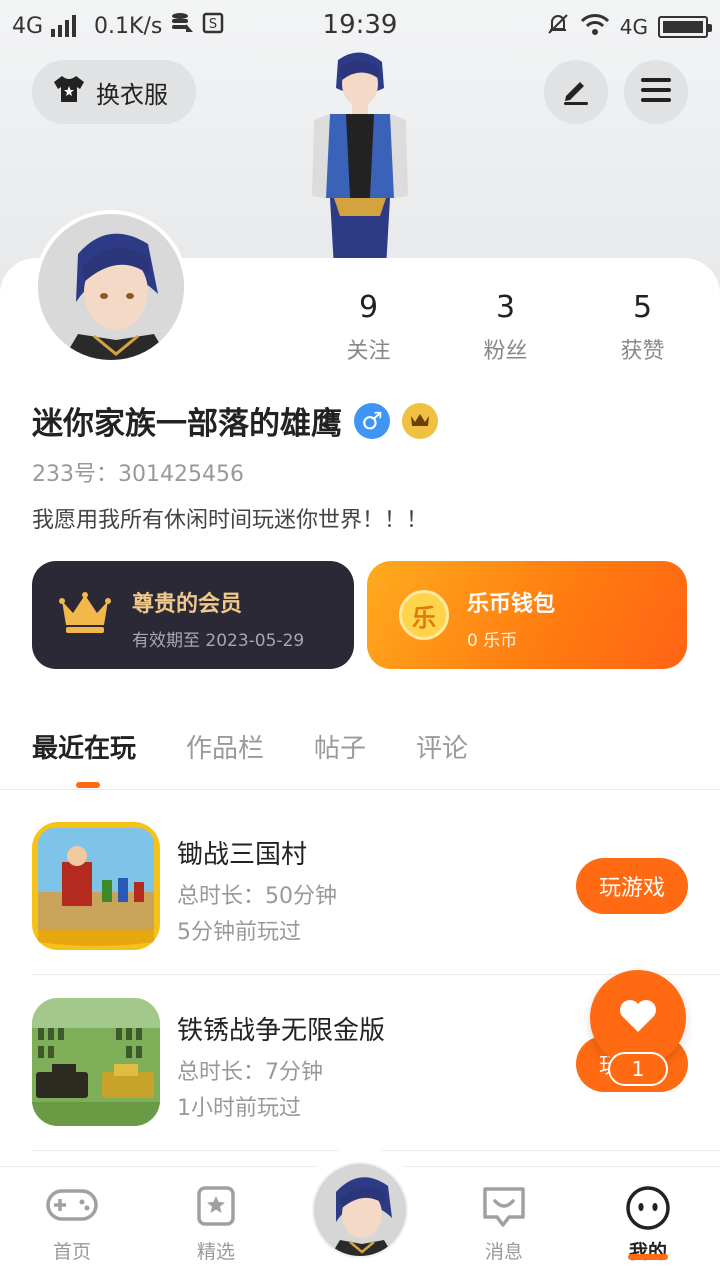  I want to click on play-game-button: 玩游戏, so click(632, 886).